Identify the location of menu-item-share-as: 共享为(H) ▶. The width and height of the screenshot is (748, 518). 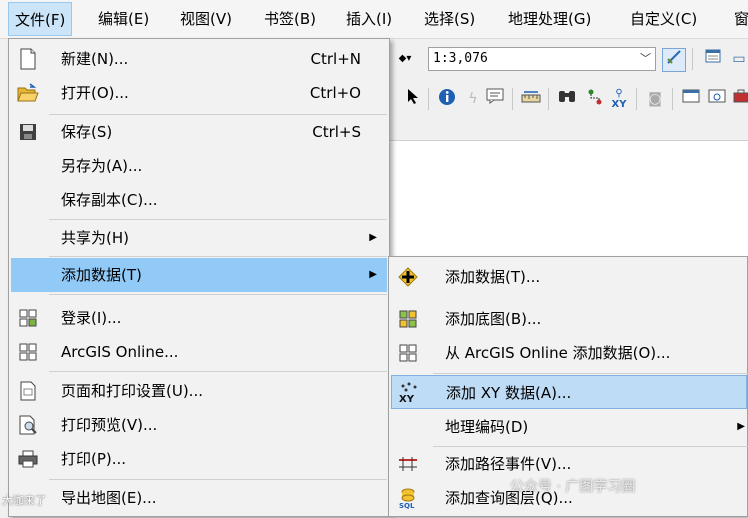
(199, 238).